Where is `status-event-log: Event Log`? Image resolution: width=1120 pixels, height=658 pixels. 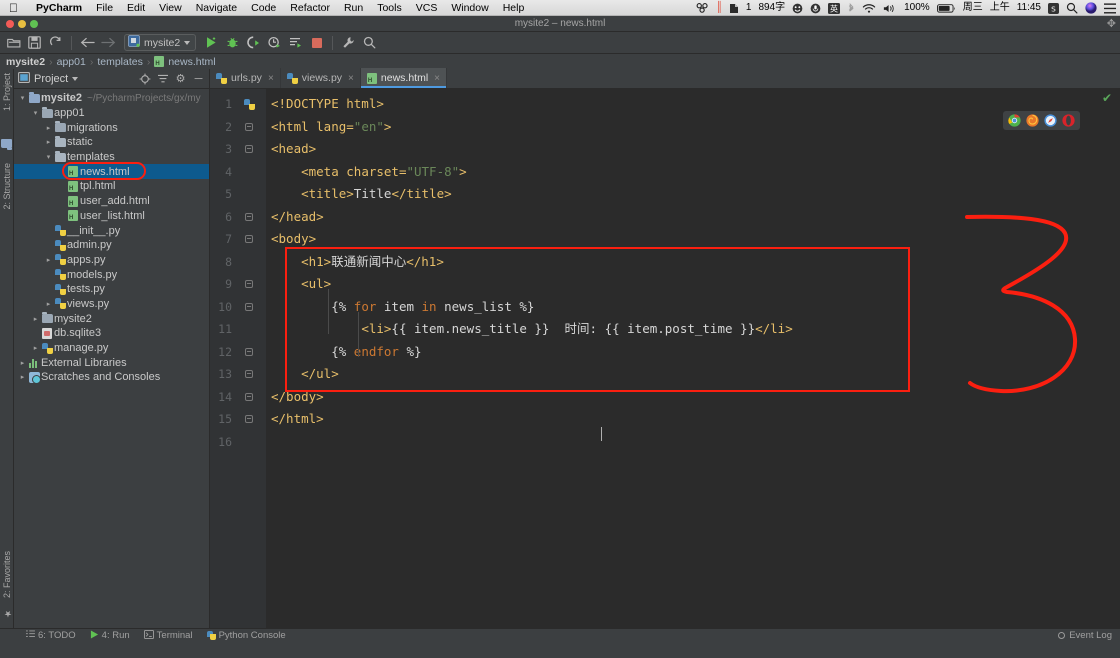 status-event-log: Event Log is located at coordinates (1085, 635).